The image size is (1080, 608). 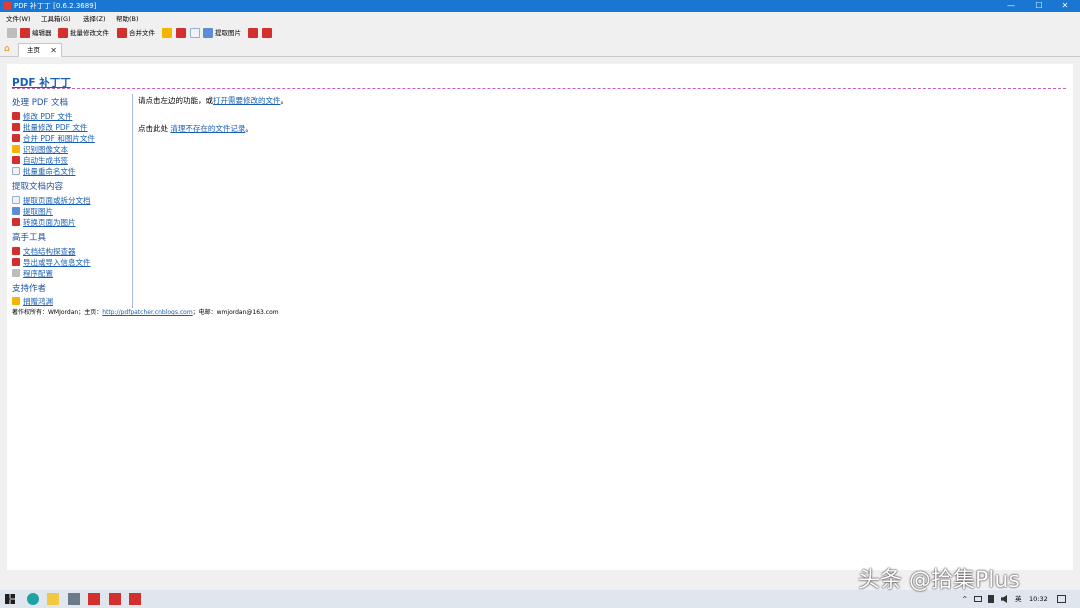 I want to click on watermark: 头条 @拾集Plus, so click(x=939, y=580).